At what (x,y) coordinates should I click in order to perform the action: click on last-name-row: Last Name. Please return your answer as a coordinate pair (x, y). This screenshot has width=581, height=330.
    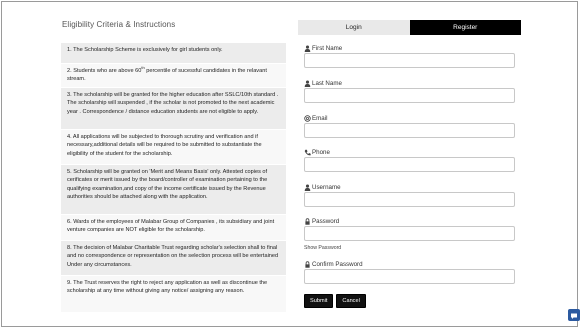
    Looking at the image, I should click on (410, 91).